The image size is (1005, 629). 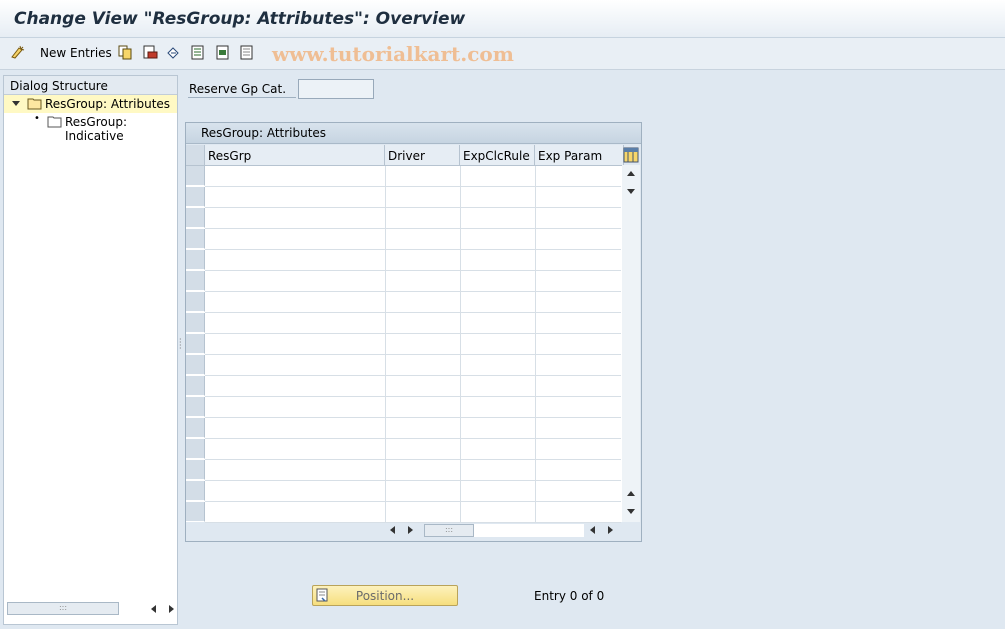 I want to click on open-folder-icon, so click(x=34, y=104).